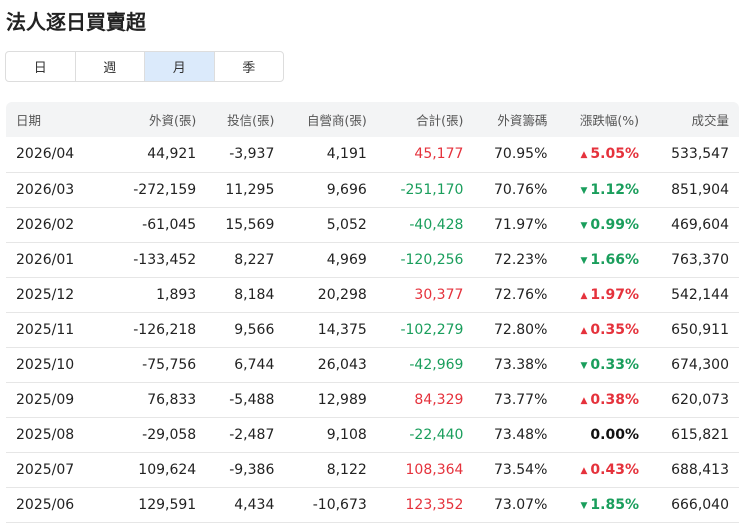 The height and width of the screenshot is (523, 740). What do you see at coordinates (425, 470) in the screenshot?
I see `total-cell: 108,364` at bounding box center [425, 470].